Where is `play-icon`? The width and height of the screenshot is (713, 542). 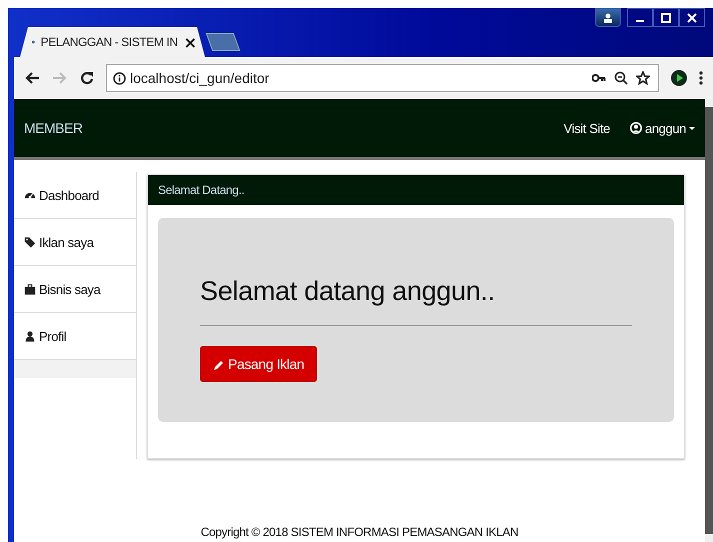
play-icon is located at coordinates (679, 78).